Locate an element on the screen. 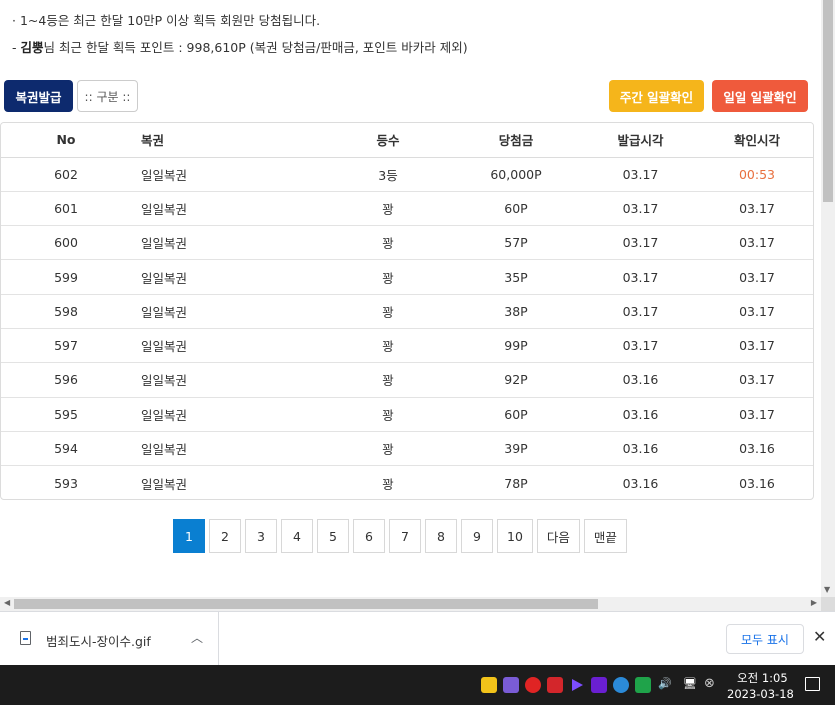  table-row: 598 일일복권 꽝 38P 03.17 03.17 is located at coordinates (407, 311).